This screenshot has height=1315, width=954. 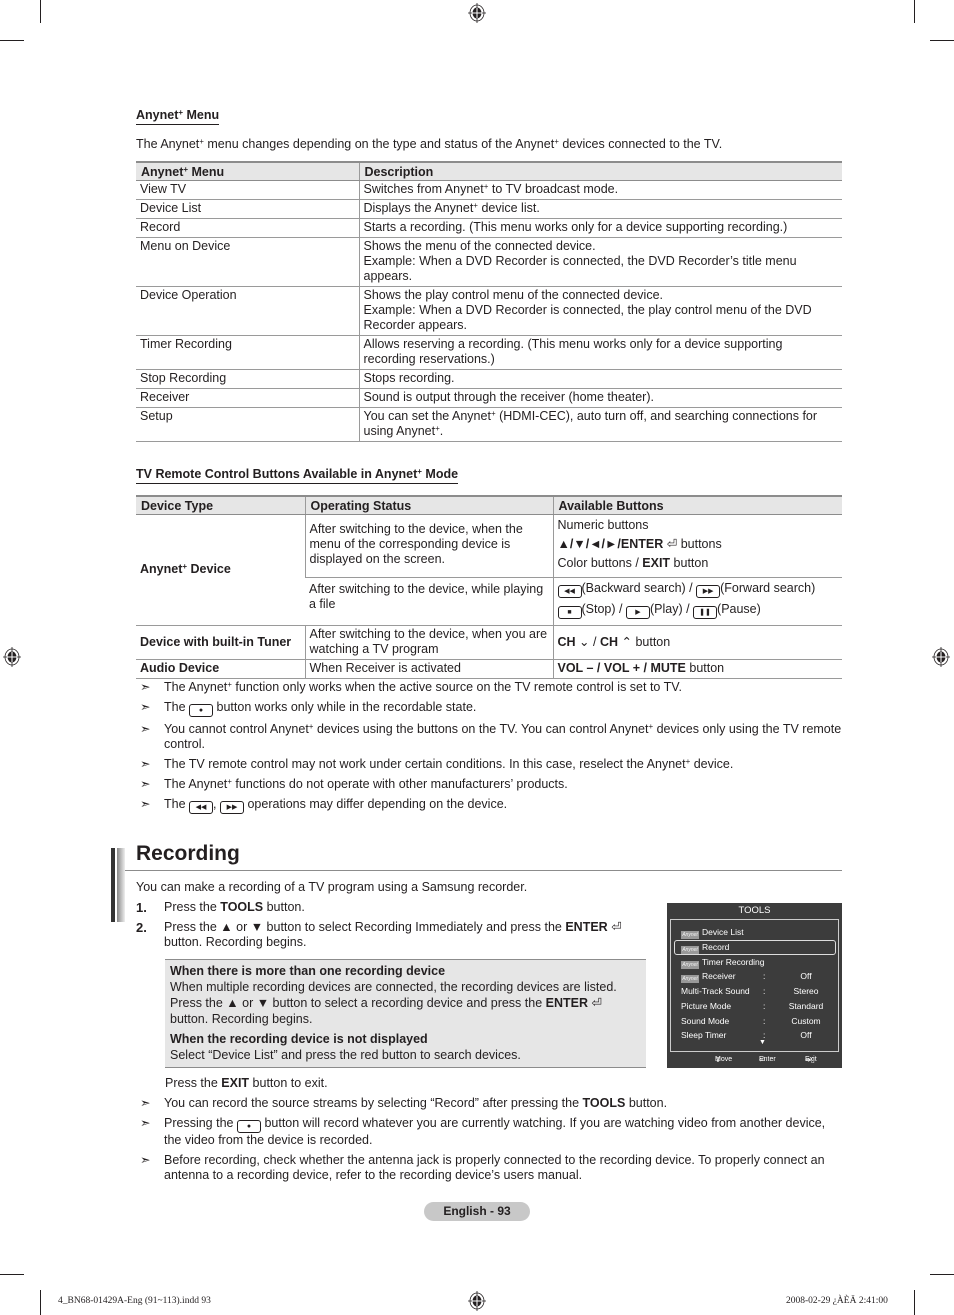 What do you see at coordinates (637, 612) in the screenshot?
I see `play-button-icon: ▶` at bounding box center [637, 612].